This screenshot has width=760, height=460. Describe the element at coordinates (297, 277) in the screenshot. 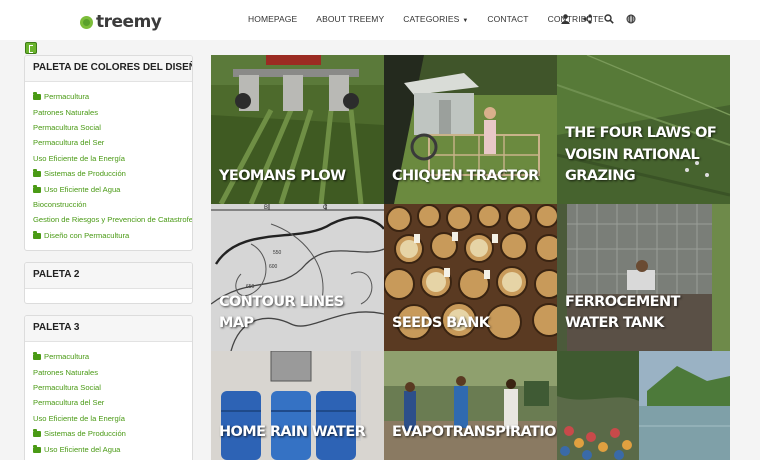

I see `tile-contour-lines-map: B C 550 600 650 CONTOUR LINES MAP` at that location.